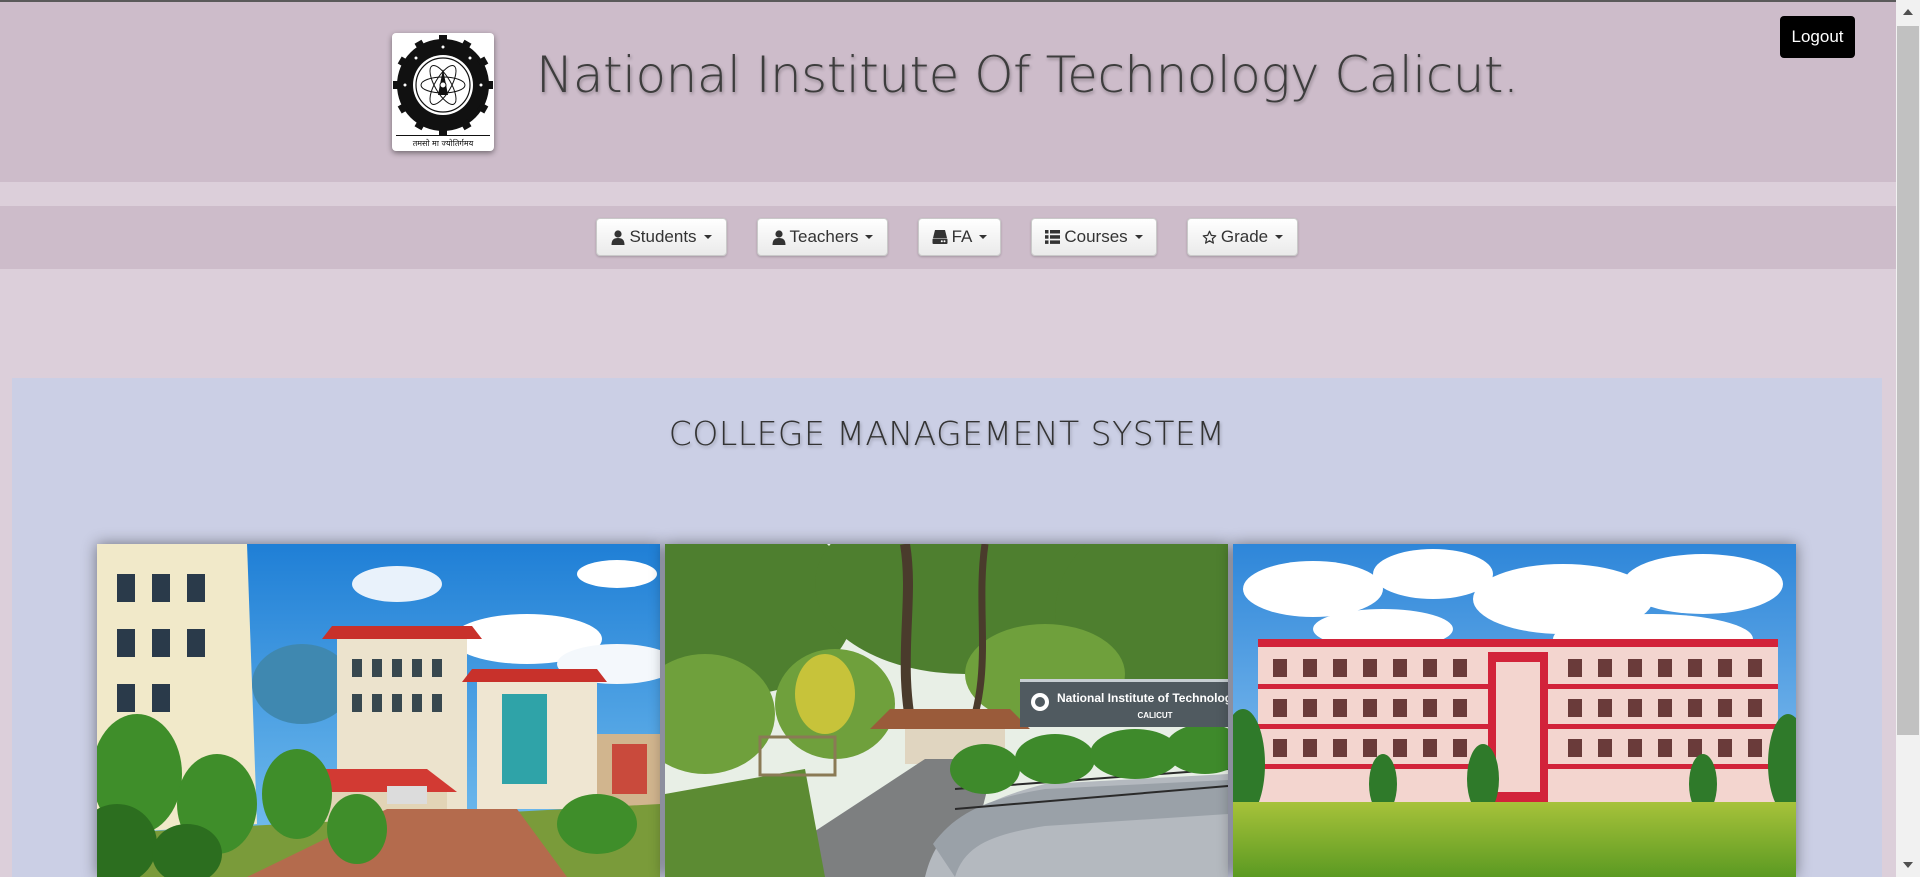 The width and height of the screenshot is (1920, 877). Describe the element at coordinates (1053, 237) in the screenshot. I see `list-icon` at that location.